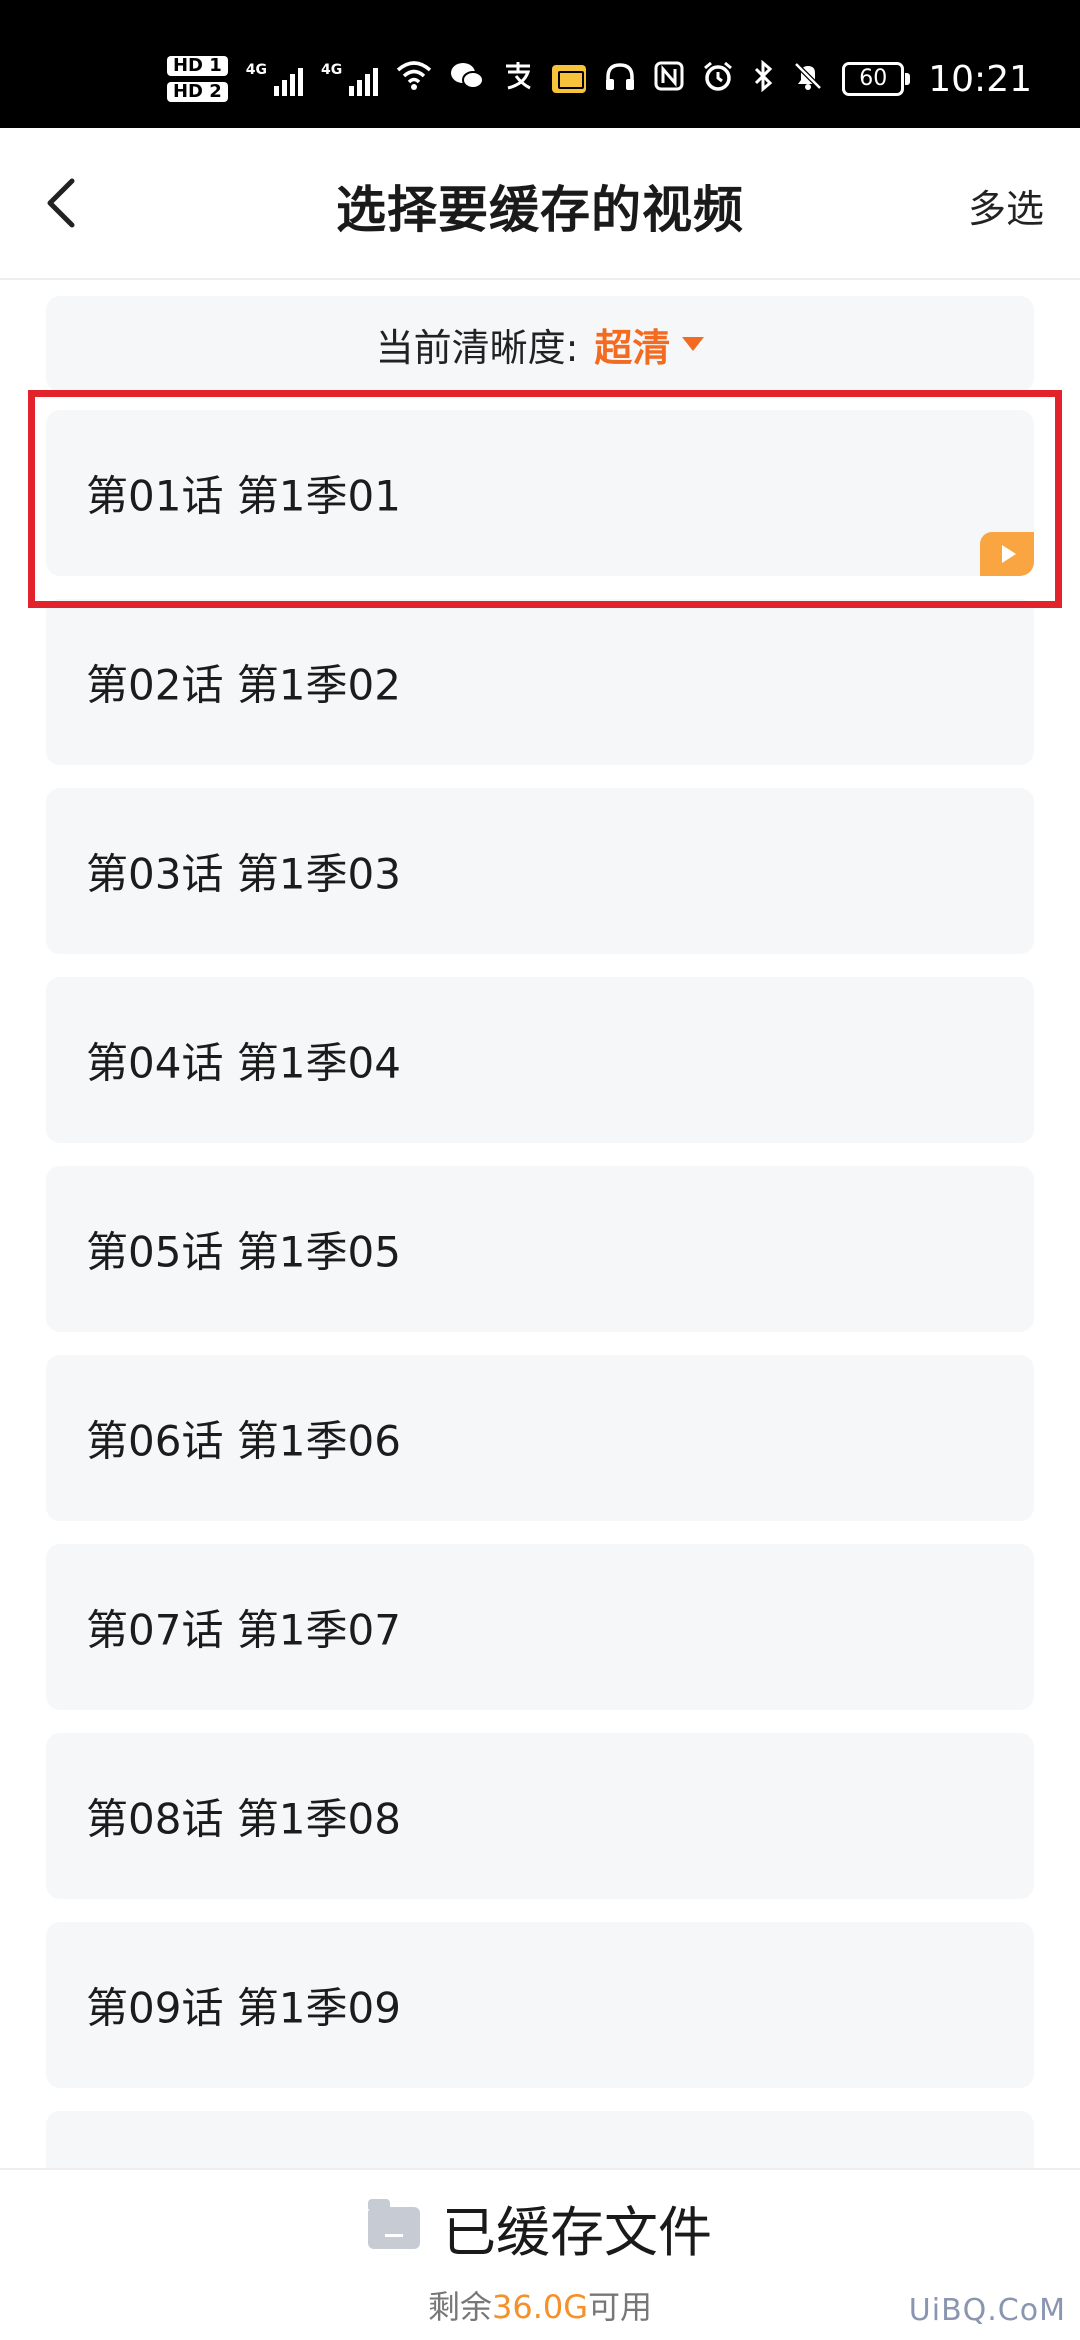 Image resolution: width=1080 pixels, height=2340 pixels. Describe the element at coordinates (243, 496) in the screenshot. I see `episode-label: 第01话 第1季01` at that location.